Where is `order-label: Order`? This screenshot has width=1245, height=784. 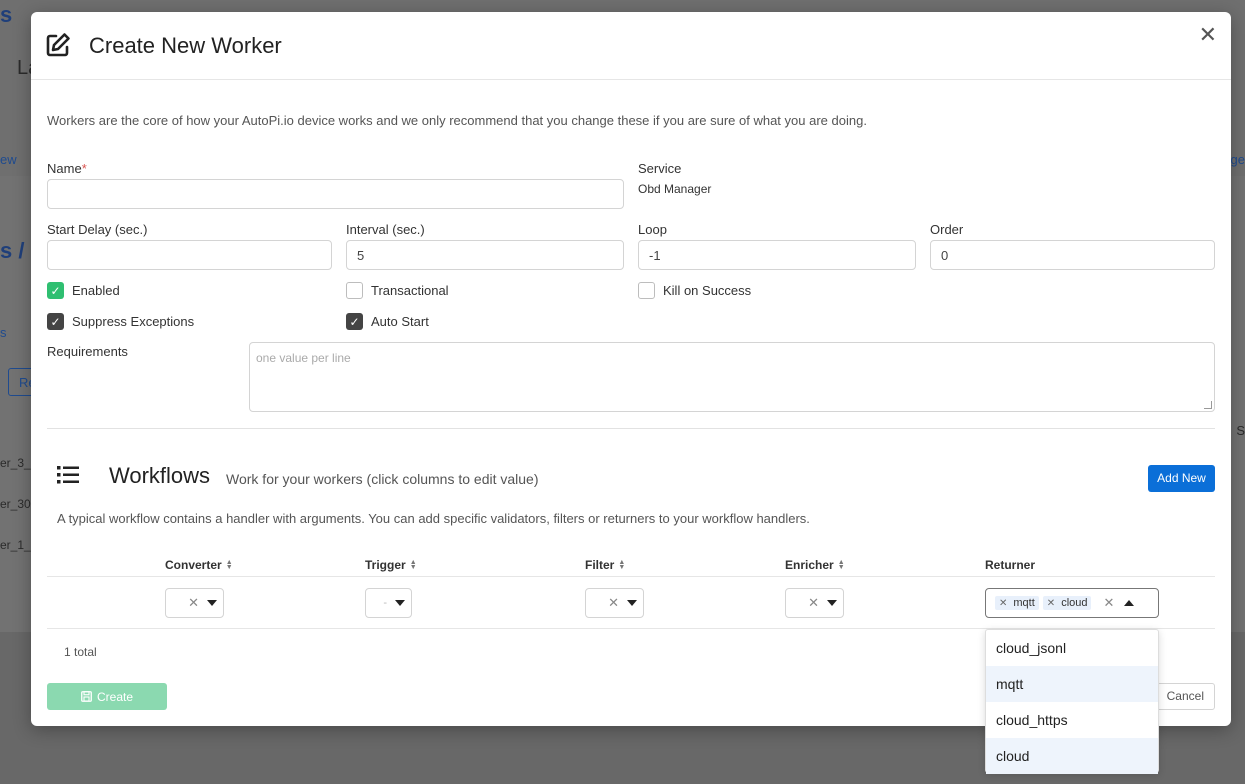 order-label: Order is located at coordinates (947, 229).